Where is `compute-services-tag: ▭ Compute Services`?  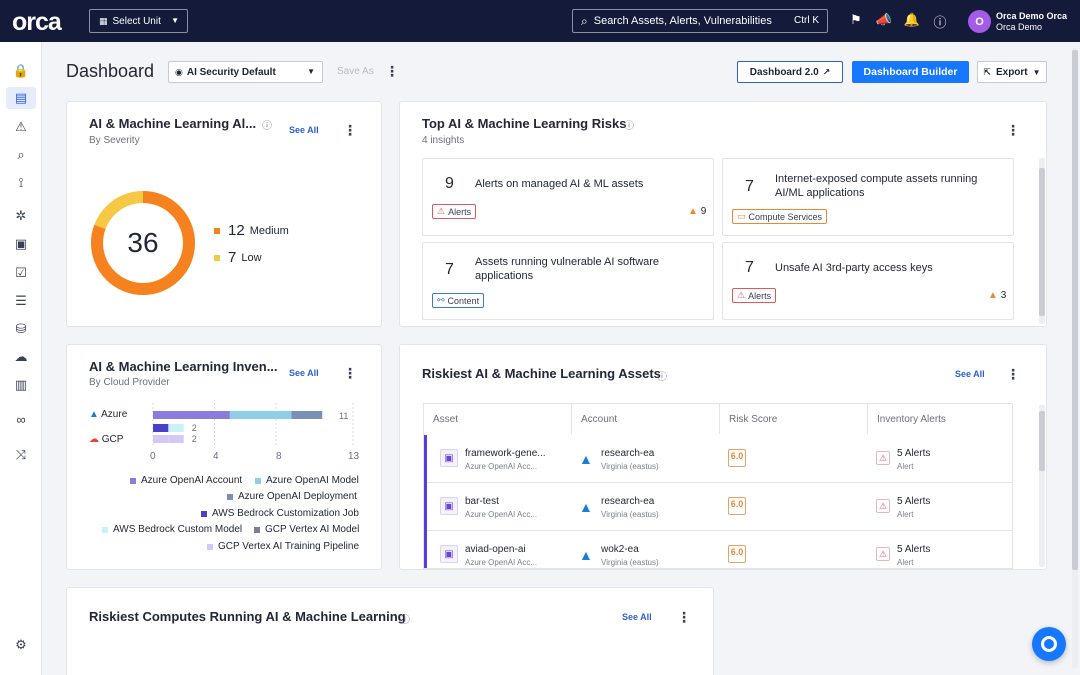 compute-services-tag: ▭ Compute Services is located at coordinates (780, 216).